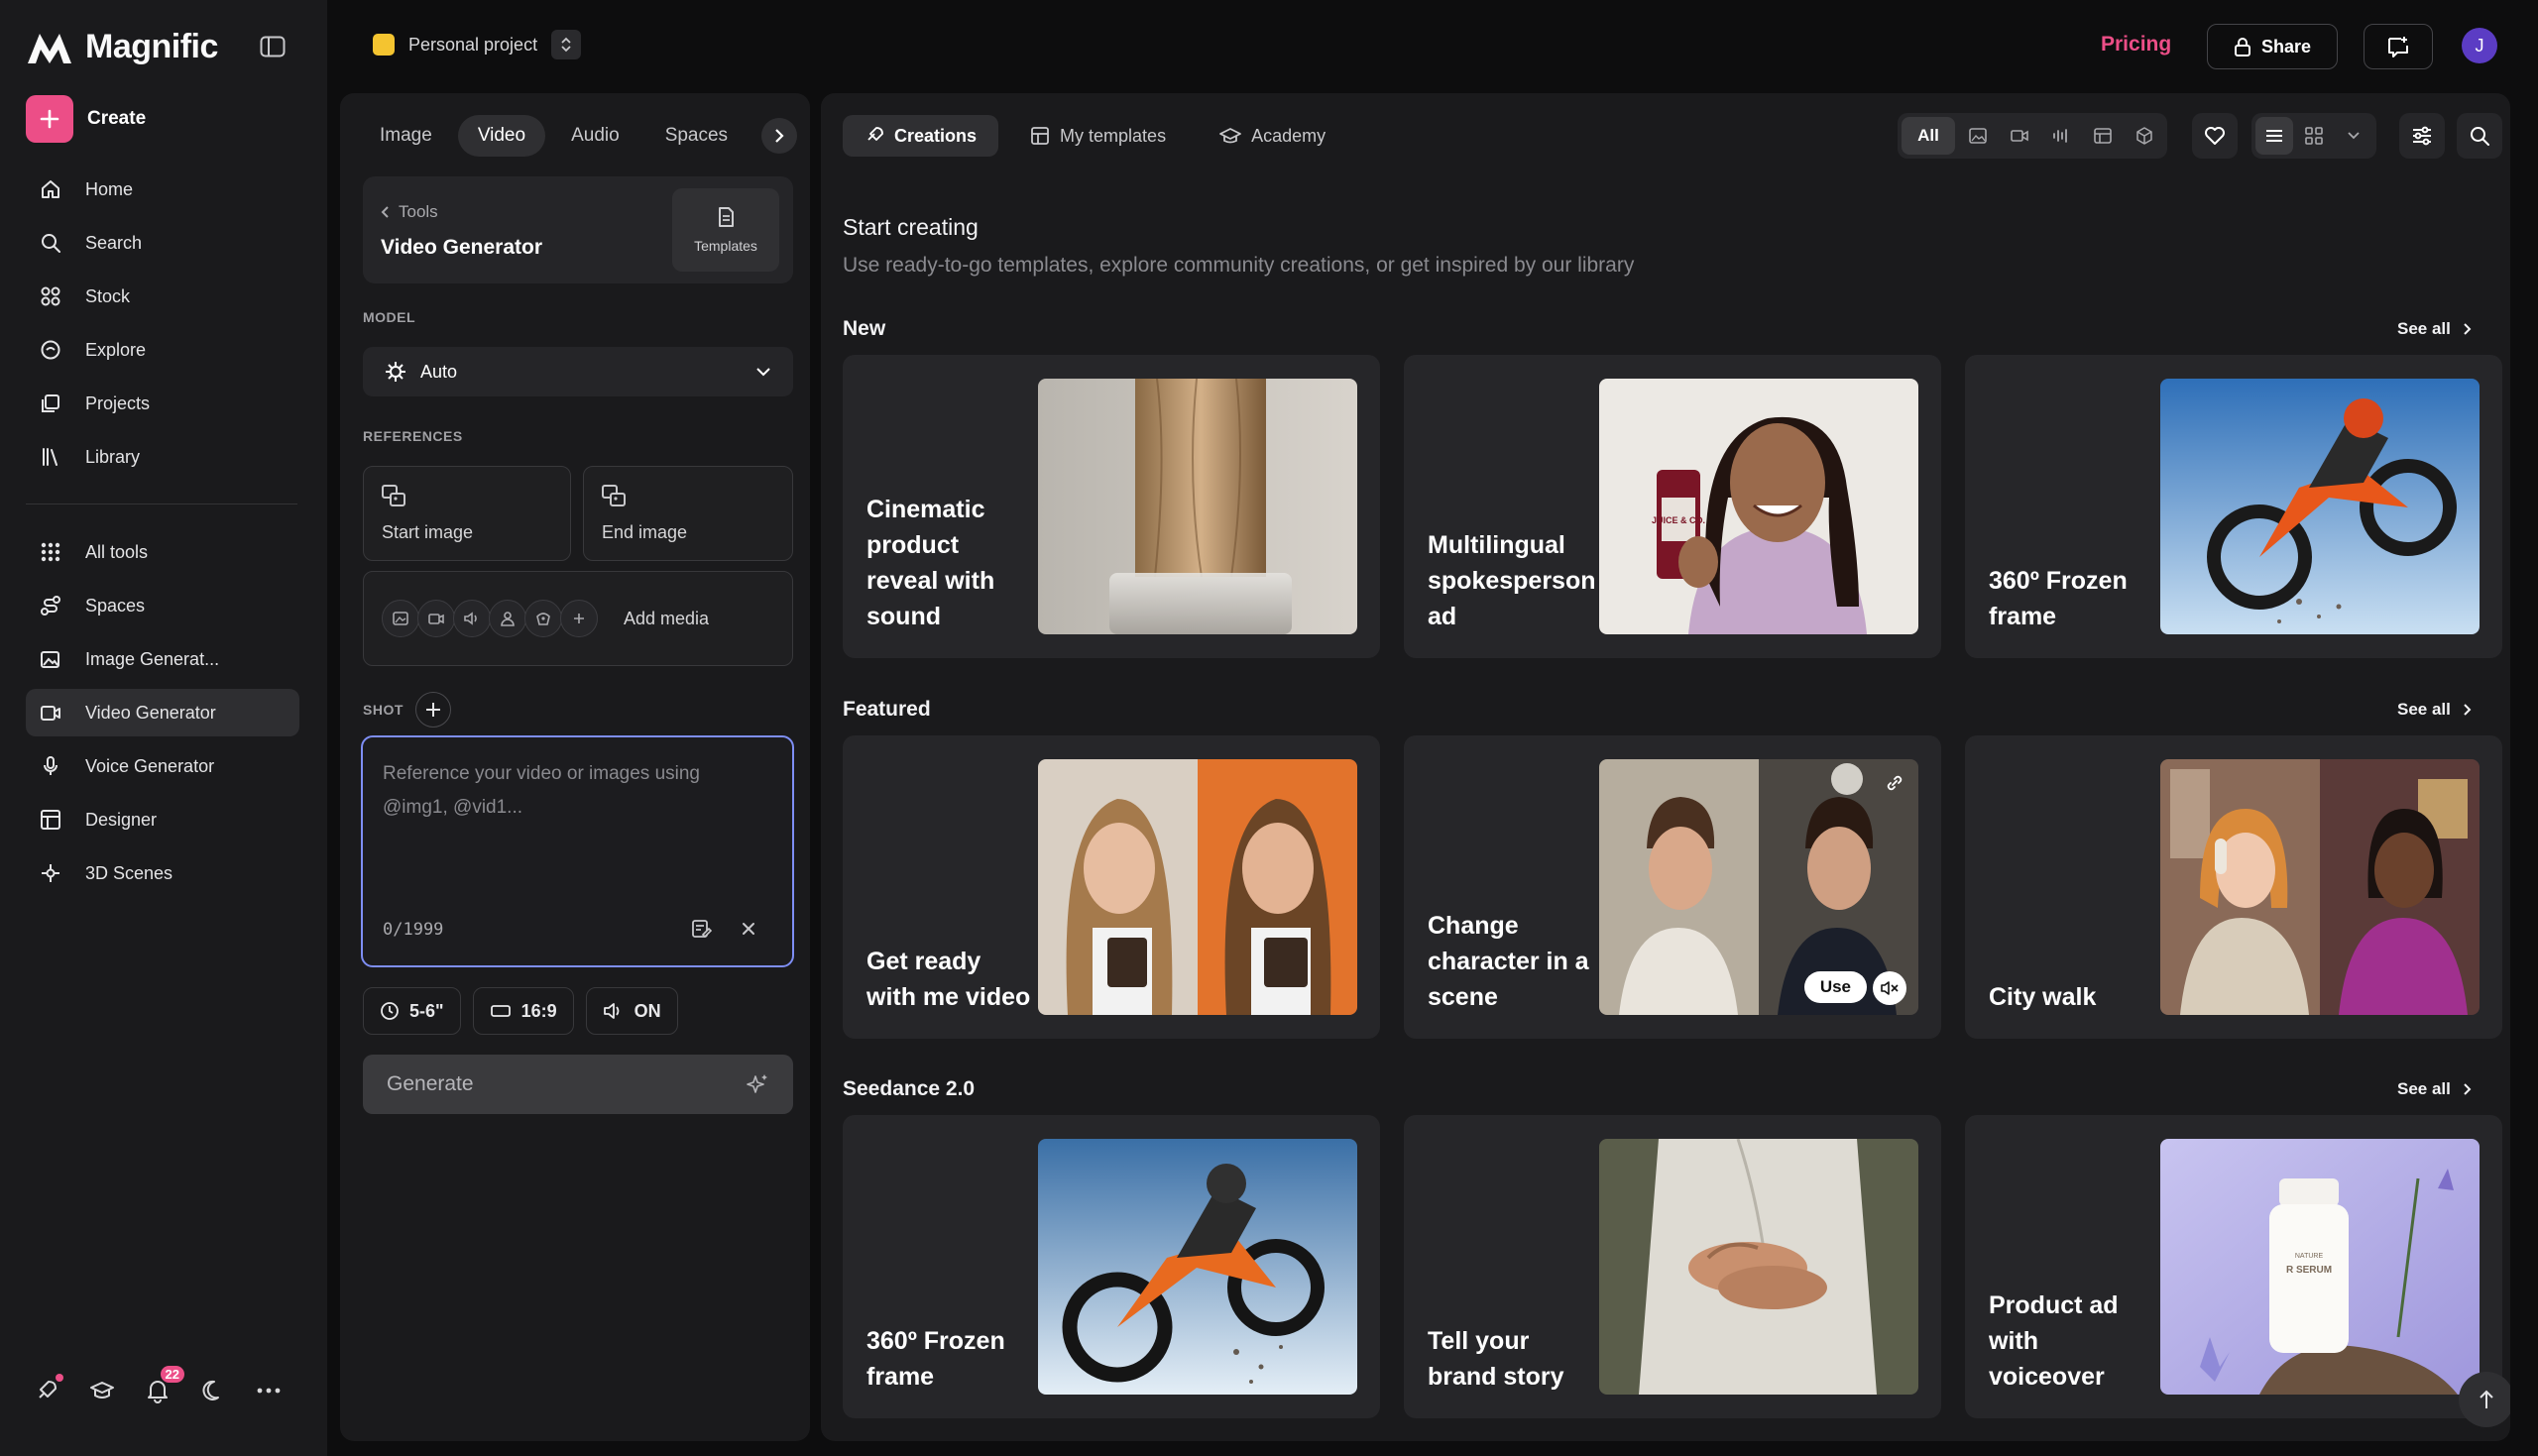  I want to click on media-filter-group: All, so click(2032, 136).